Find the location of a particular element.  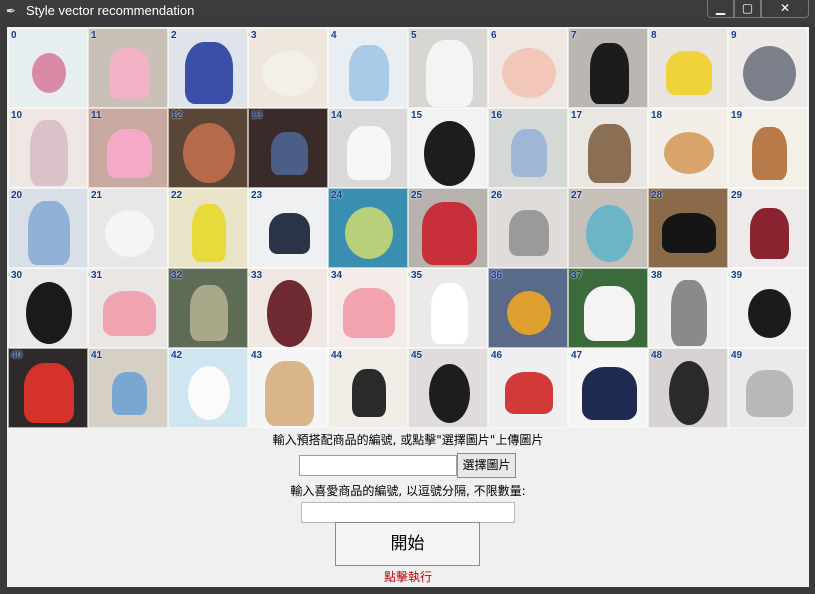

product-number: 42 is located at coordinates (177, 355).